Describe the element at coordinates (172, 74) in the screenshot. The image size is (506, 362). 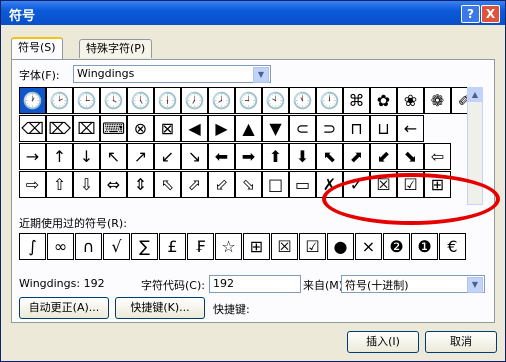
I see `font-select: Wingdings ▼` at that location.